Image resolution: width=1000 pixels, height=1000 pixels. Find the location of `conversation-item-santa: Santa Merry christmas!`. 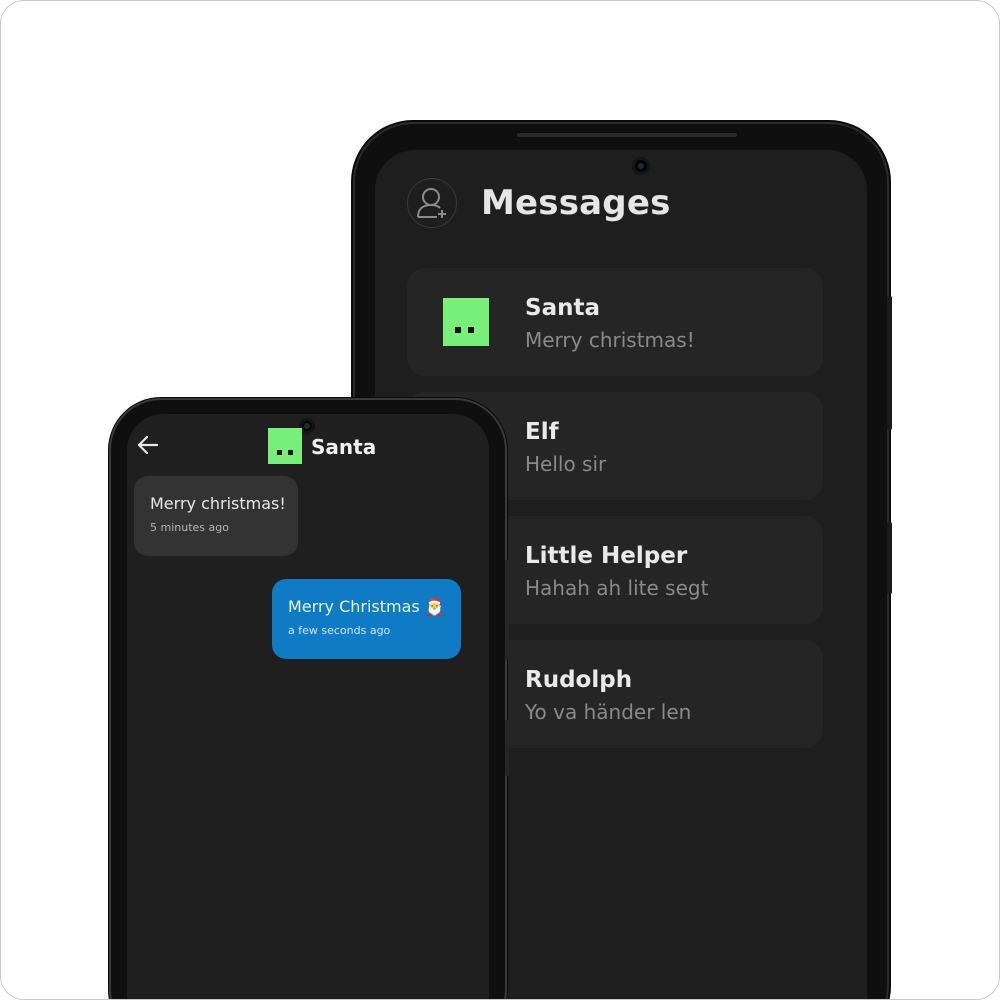

conversation-item-santa: Santa Merry christmas! is located at coordinates (615, 322).